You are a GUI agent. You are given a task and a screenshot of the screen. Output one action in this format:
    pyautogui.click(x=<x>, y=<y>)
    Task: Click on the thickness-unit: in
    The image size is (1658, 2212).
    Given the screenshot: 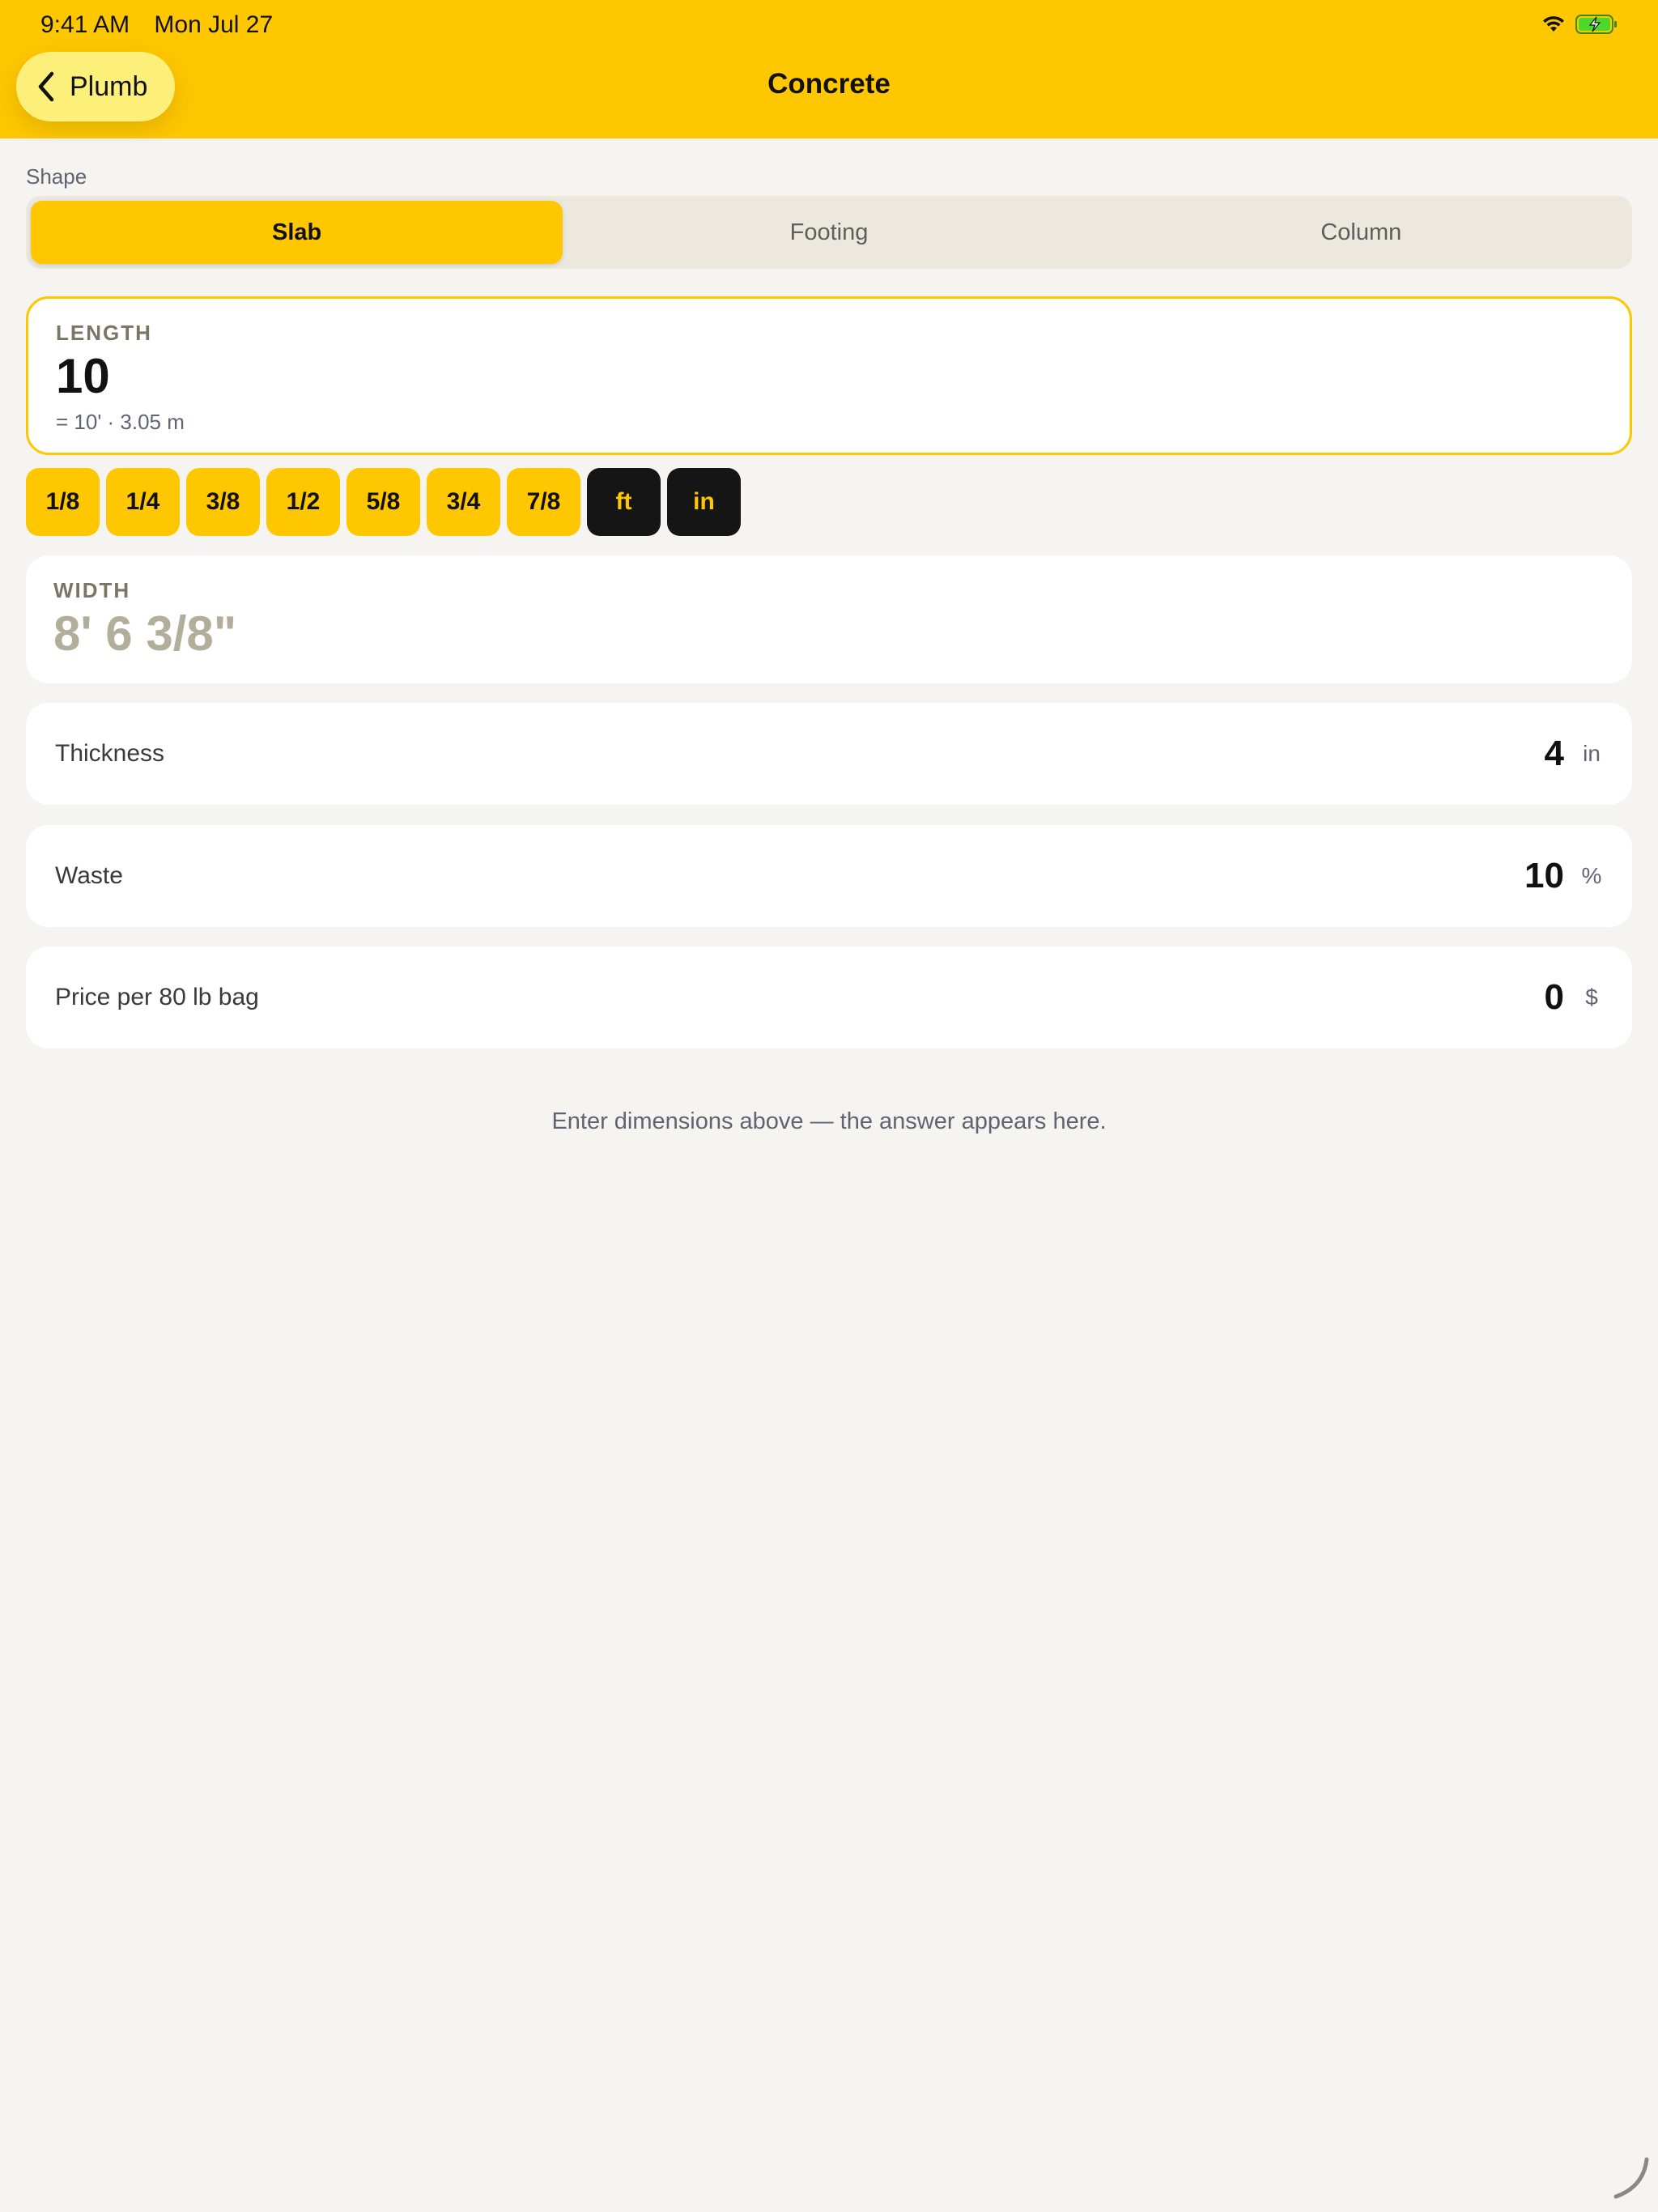 What is the action you would take?
    pyautogui.click(x=1592, y=753)
    